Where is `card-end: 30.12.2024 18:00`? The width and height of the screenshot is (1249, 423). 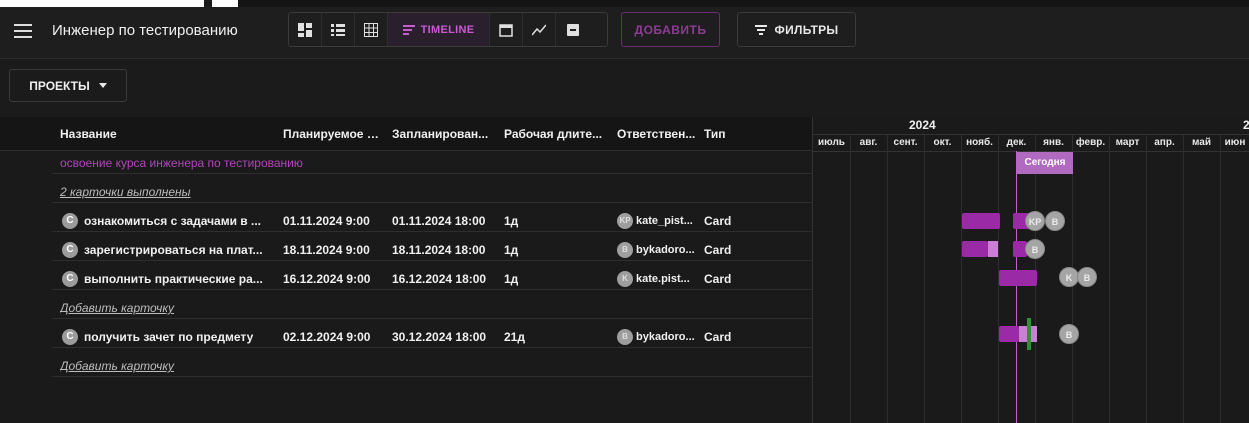 card-end: 30.12.2024 18:00 is located at coordinates (447, 337).